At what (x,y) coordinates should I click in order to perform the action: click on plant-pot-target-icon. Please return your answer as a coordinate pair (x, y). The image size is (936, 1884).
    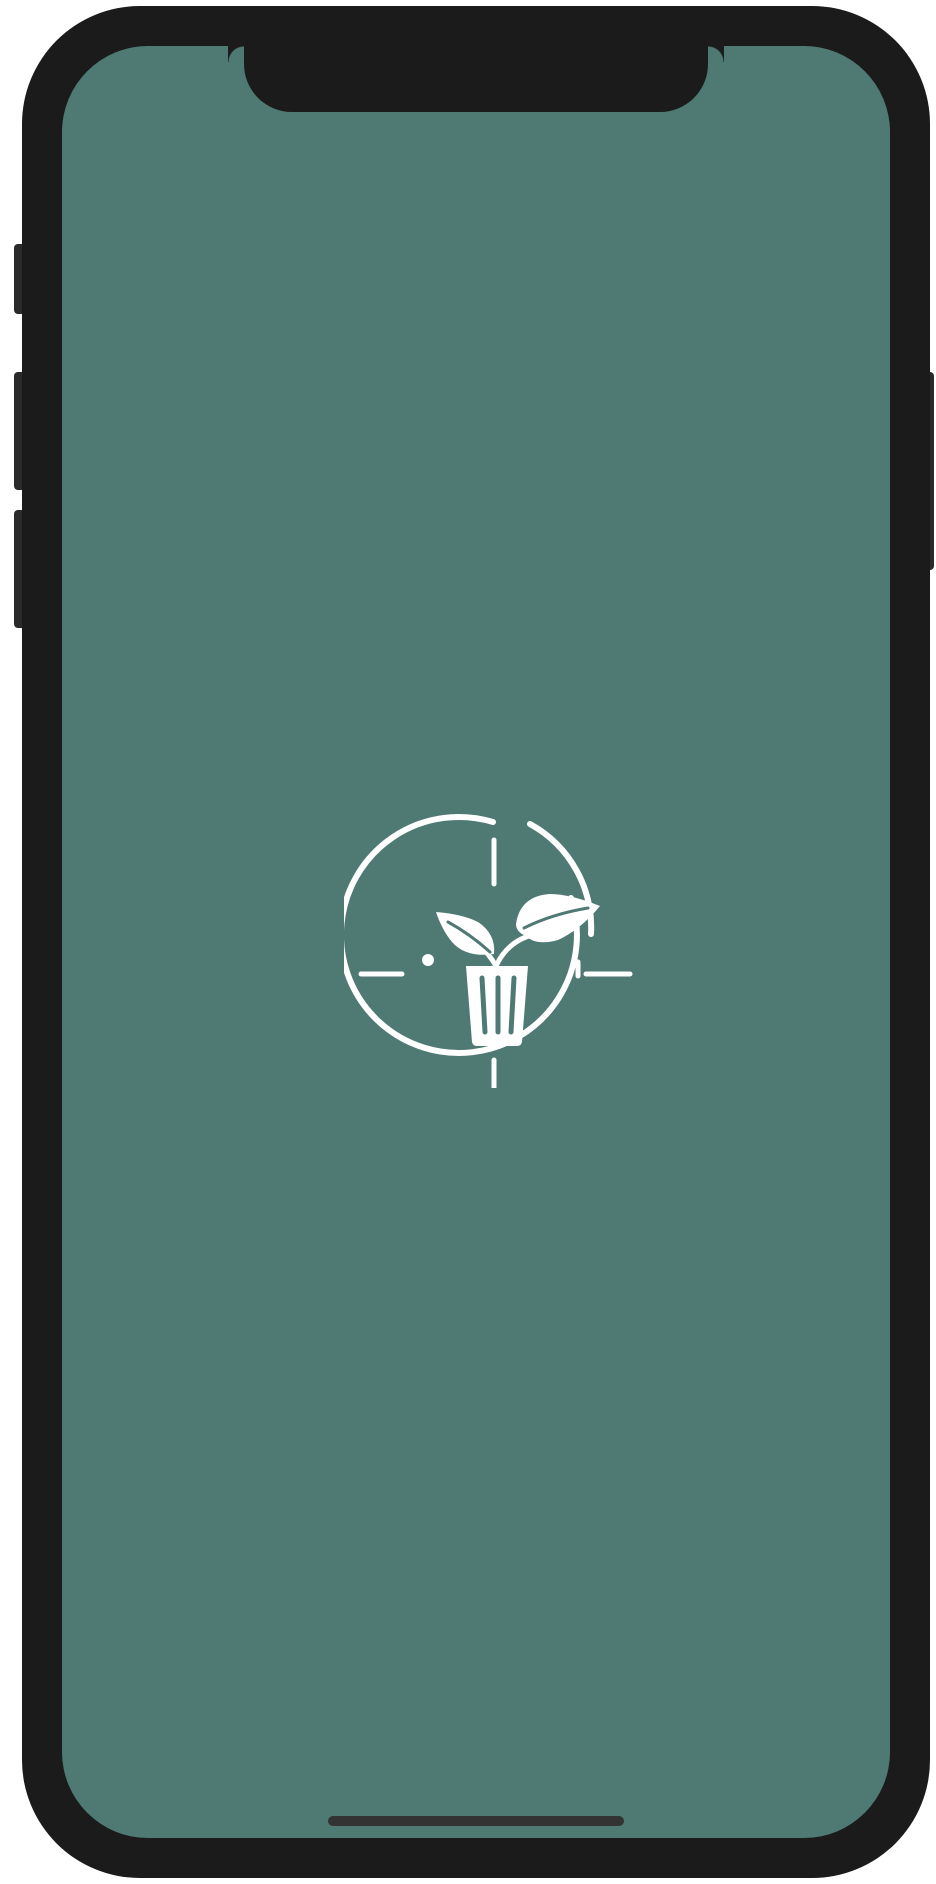
    Looking at the image, I should click on (488, 950).